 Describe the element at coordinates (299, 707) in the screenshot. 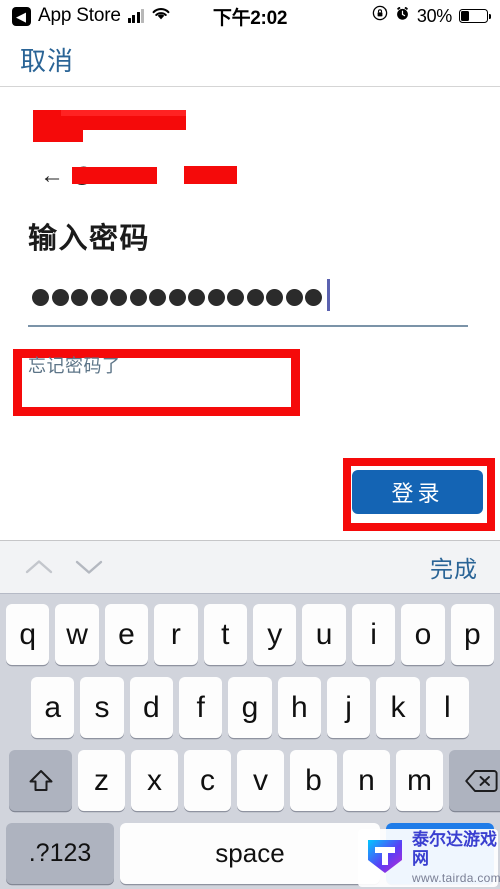

I see `key-h: h` at that location.